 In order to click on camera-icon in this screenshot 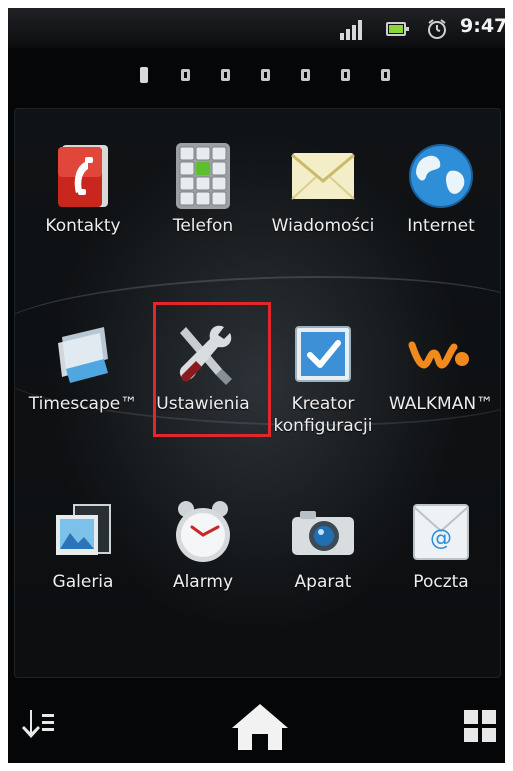, I will do `click(323, 533)`.